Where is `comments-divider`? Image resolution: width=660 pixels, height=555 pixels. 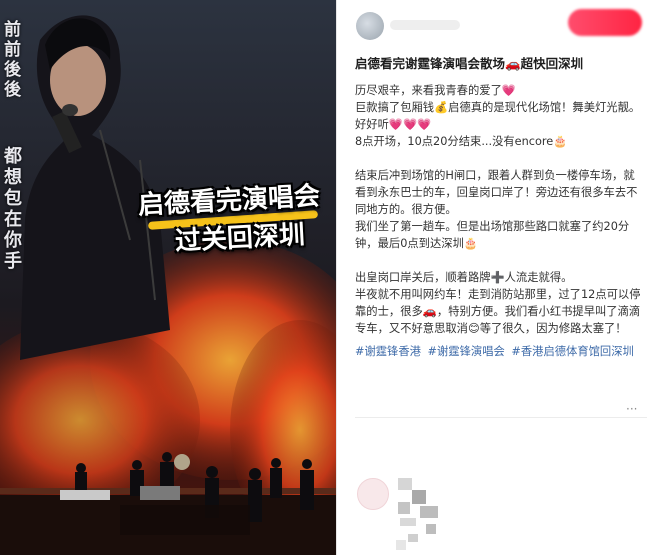
comments-divider is located at coordinates (501, 417).